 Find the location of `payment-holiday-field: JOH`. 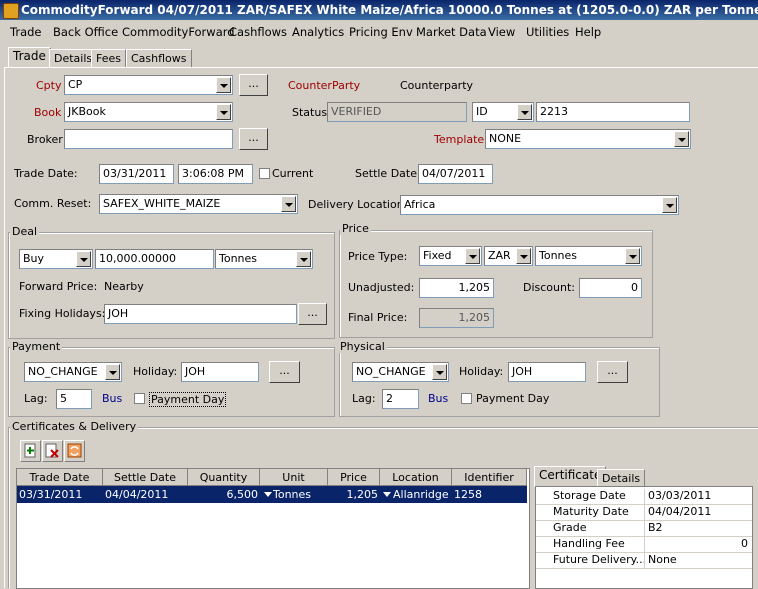

payment-holiday-field: JOH is located at coordinates (220, 372).